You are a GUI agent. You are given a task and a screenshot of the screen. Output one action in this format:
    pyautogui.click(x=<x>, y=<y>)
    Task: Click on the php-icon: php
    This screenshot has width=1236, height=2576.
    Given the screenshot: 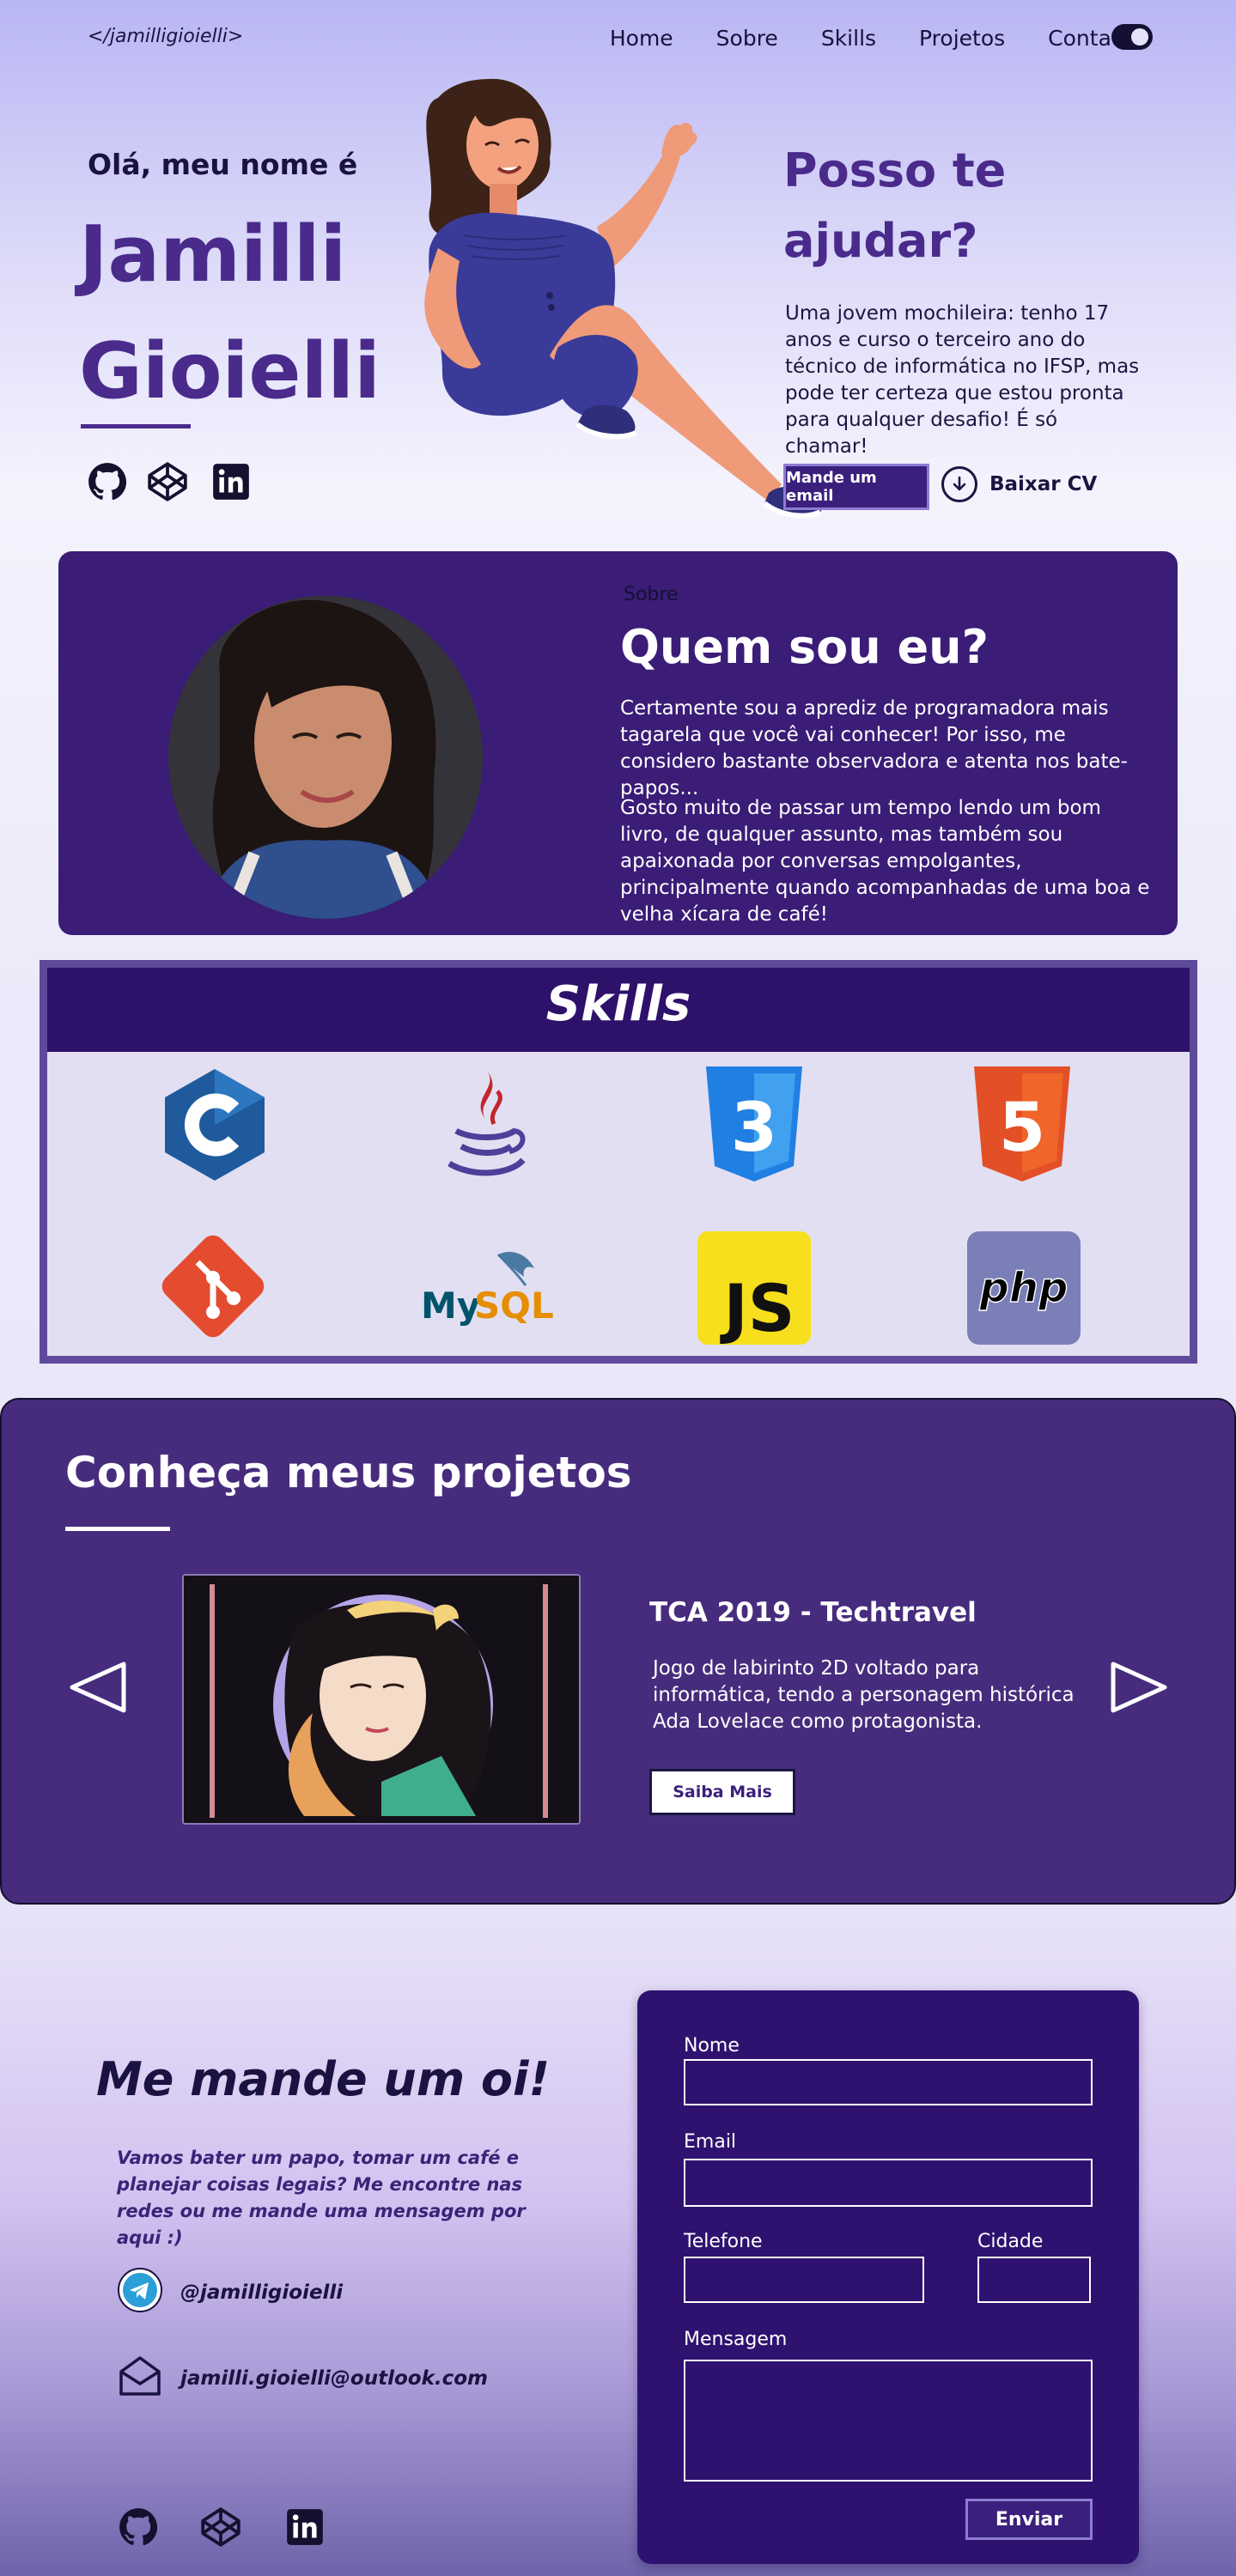 What is the action you would take?
    pyautogui.click(x=1024, y=1288)
    